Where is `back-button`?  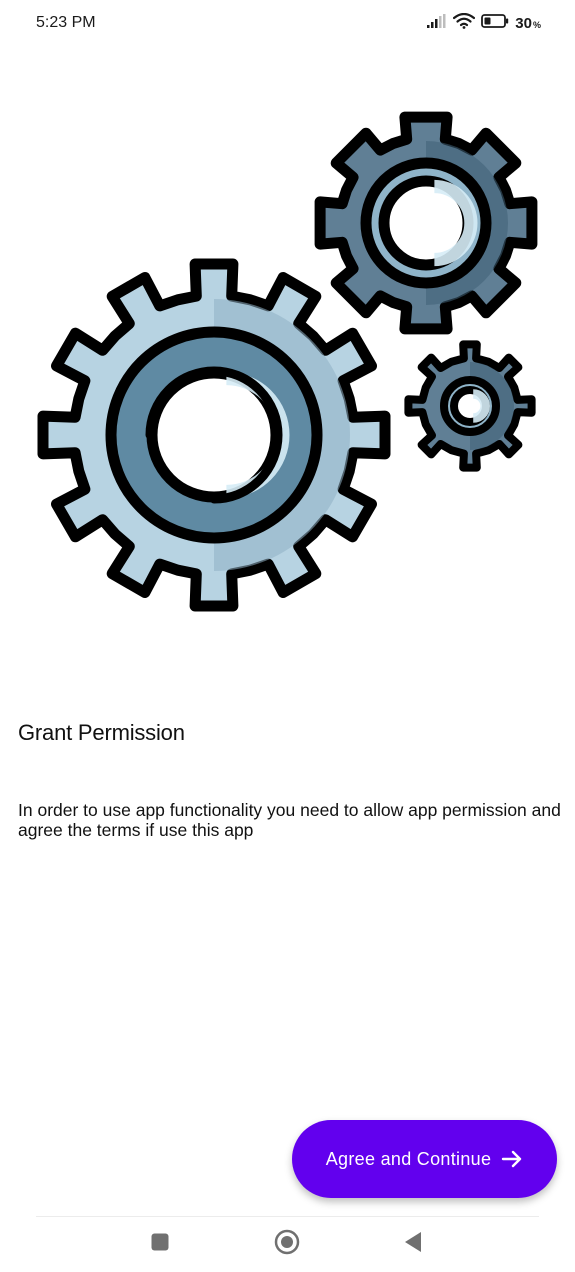
back-button is located at coordinates (413, 1244).